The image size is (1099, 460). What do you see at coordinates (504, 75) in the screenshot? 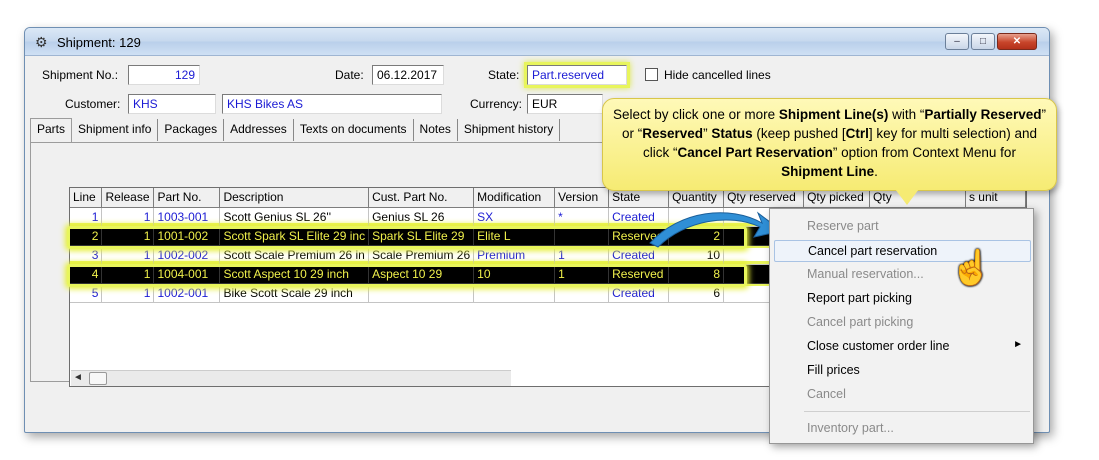
I see `state-label: State:` at bounding box center [504, 75].